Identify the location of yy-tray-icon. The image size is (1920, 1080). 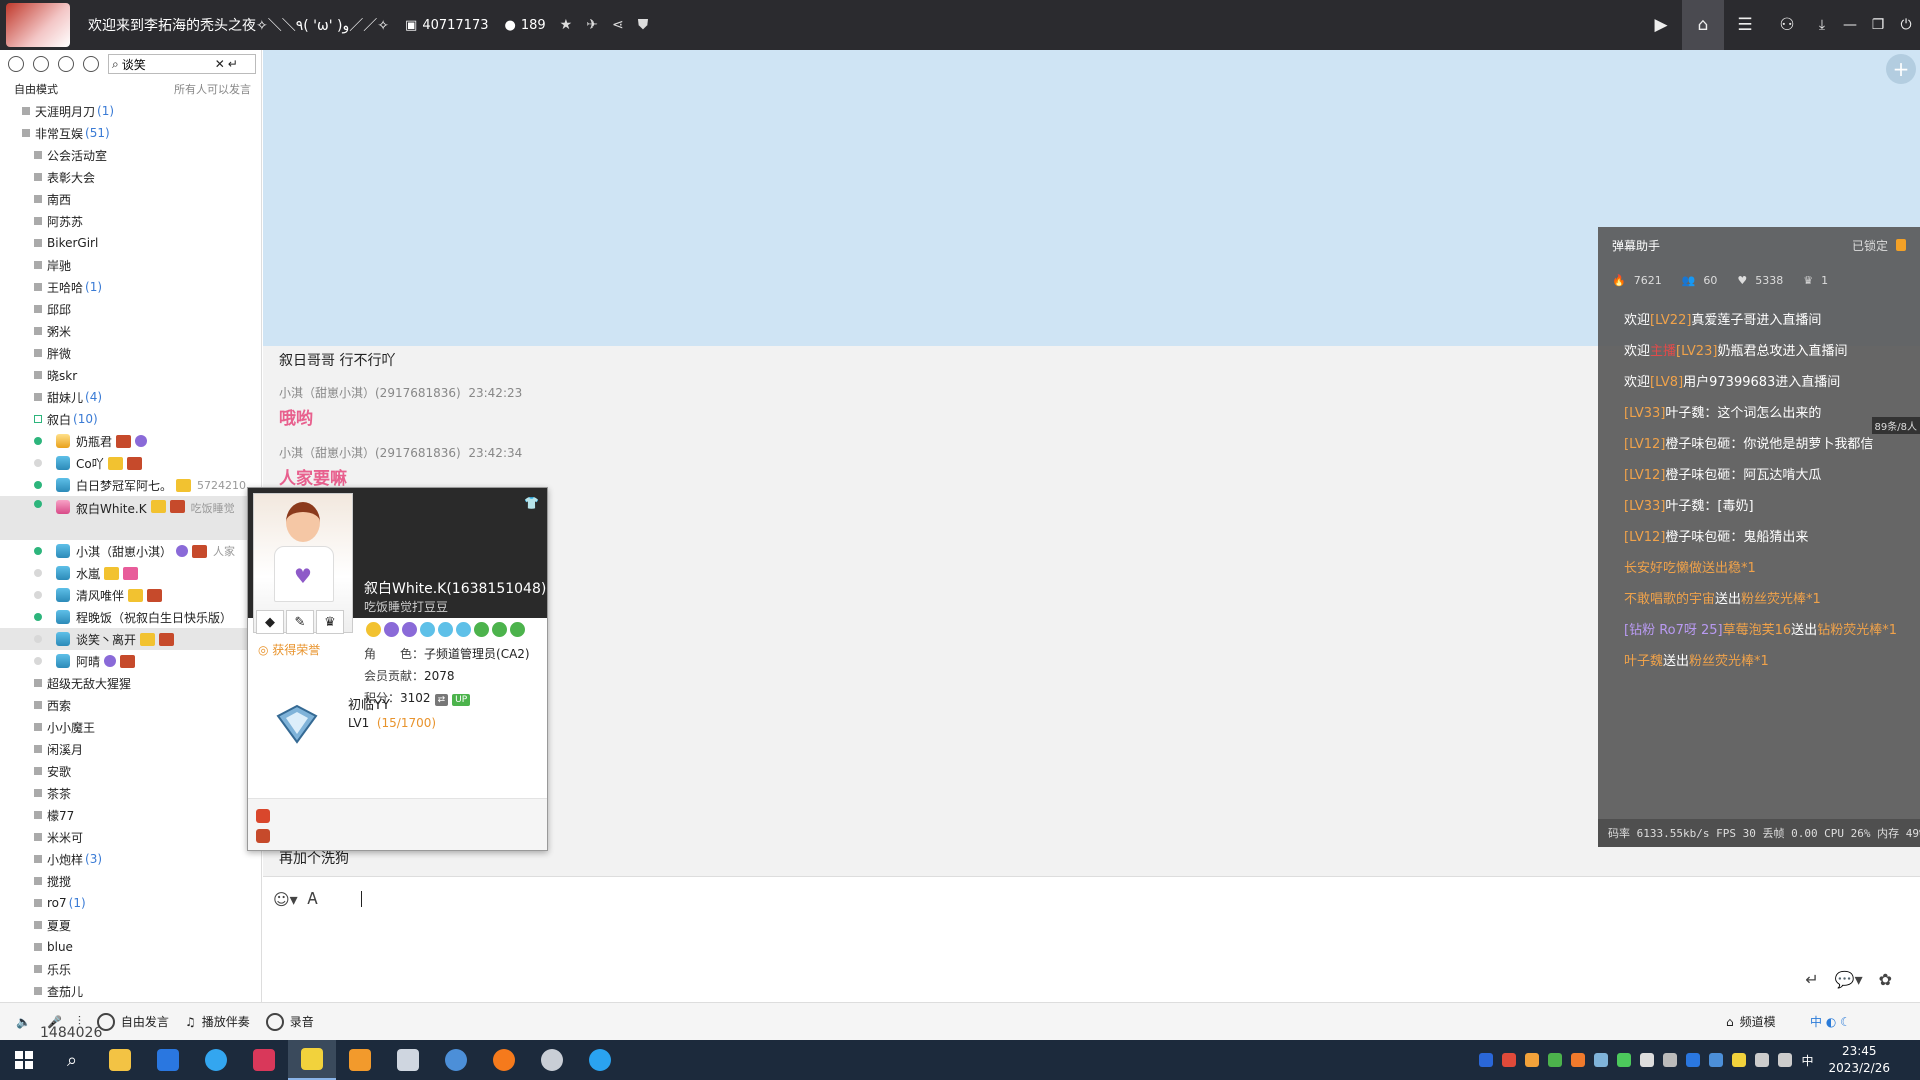
(1739, 1060).